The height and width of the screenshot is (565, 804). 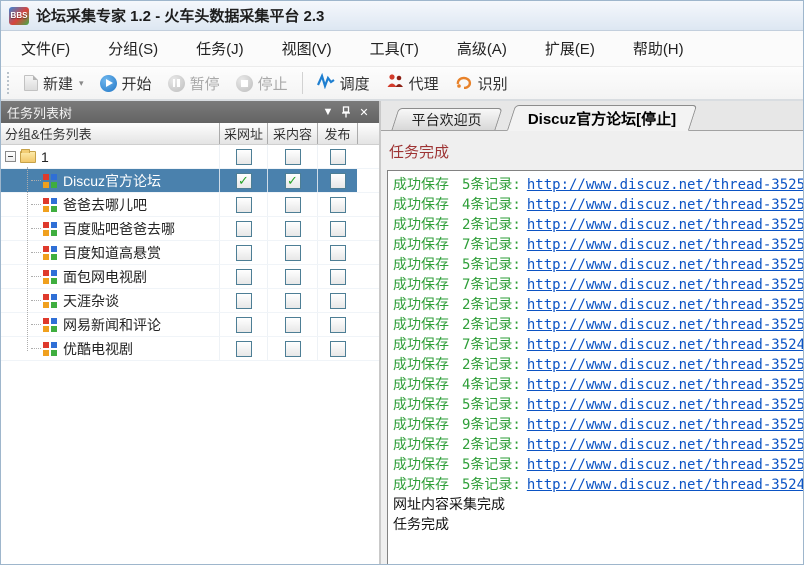 I want to click on close-icon: ✕, so click(x=364, y=112).